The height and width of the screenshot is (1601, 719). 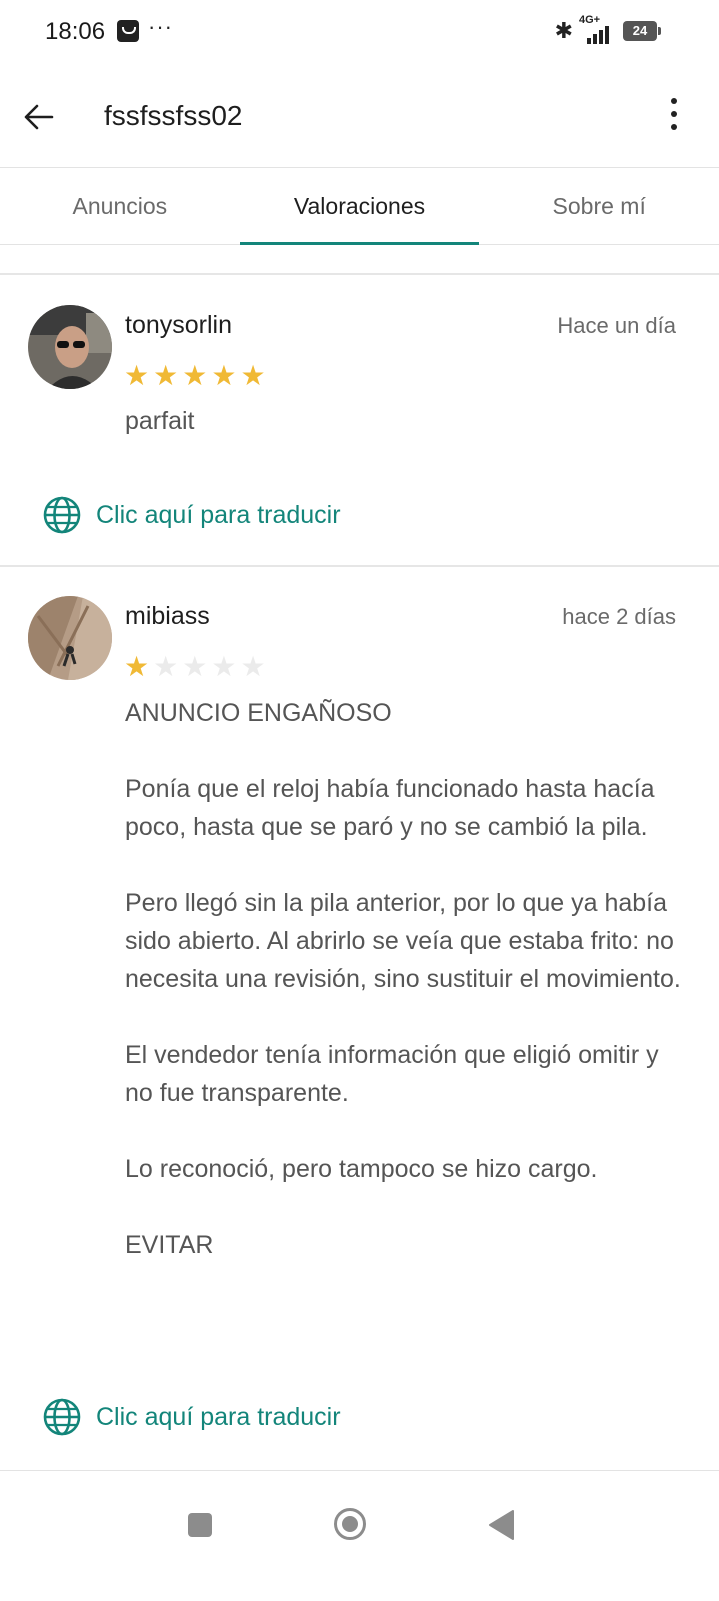 I want to click on status-bar: 18:06 ··· ✱ 4G+ 24, so click(x=359, y=32).